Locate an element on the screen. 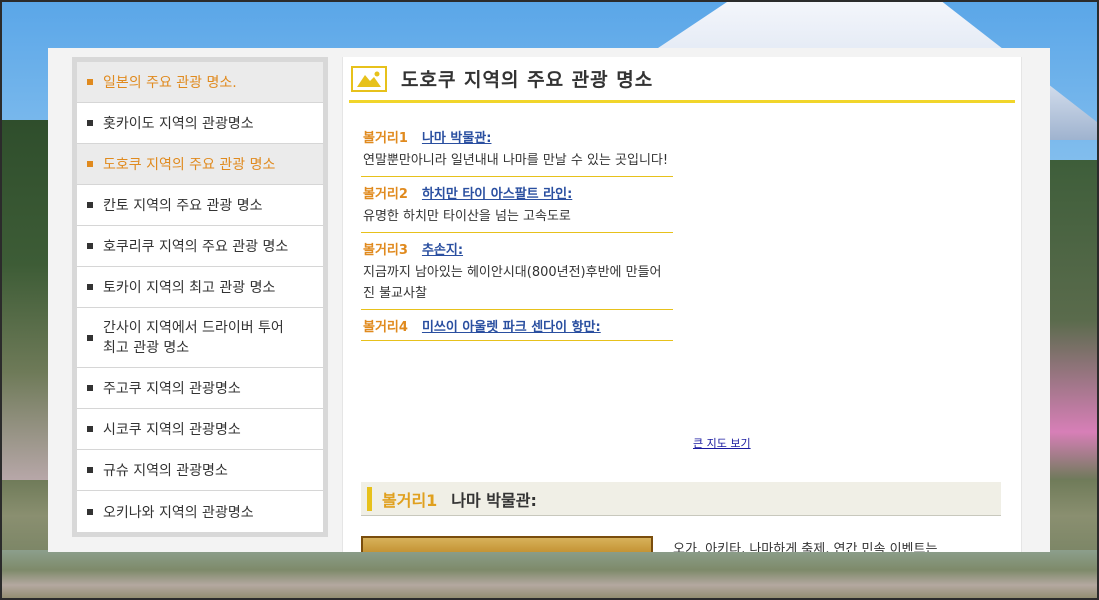 This screenshot has height=600, width=1099. sidebar-item-tohoku: 도호쿠 지역의 주요 관광 명소 is located at coordinates (200, 164).